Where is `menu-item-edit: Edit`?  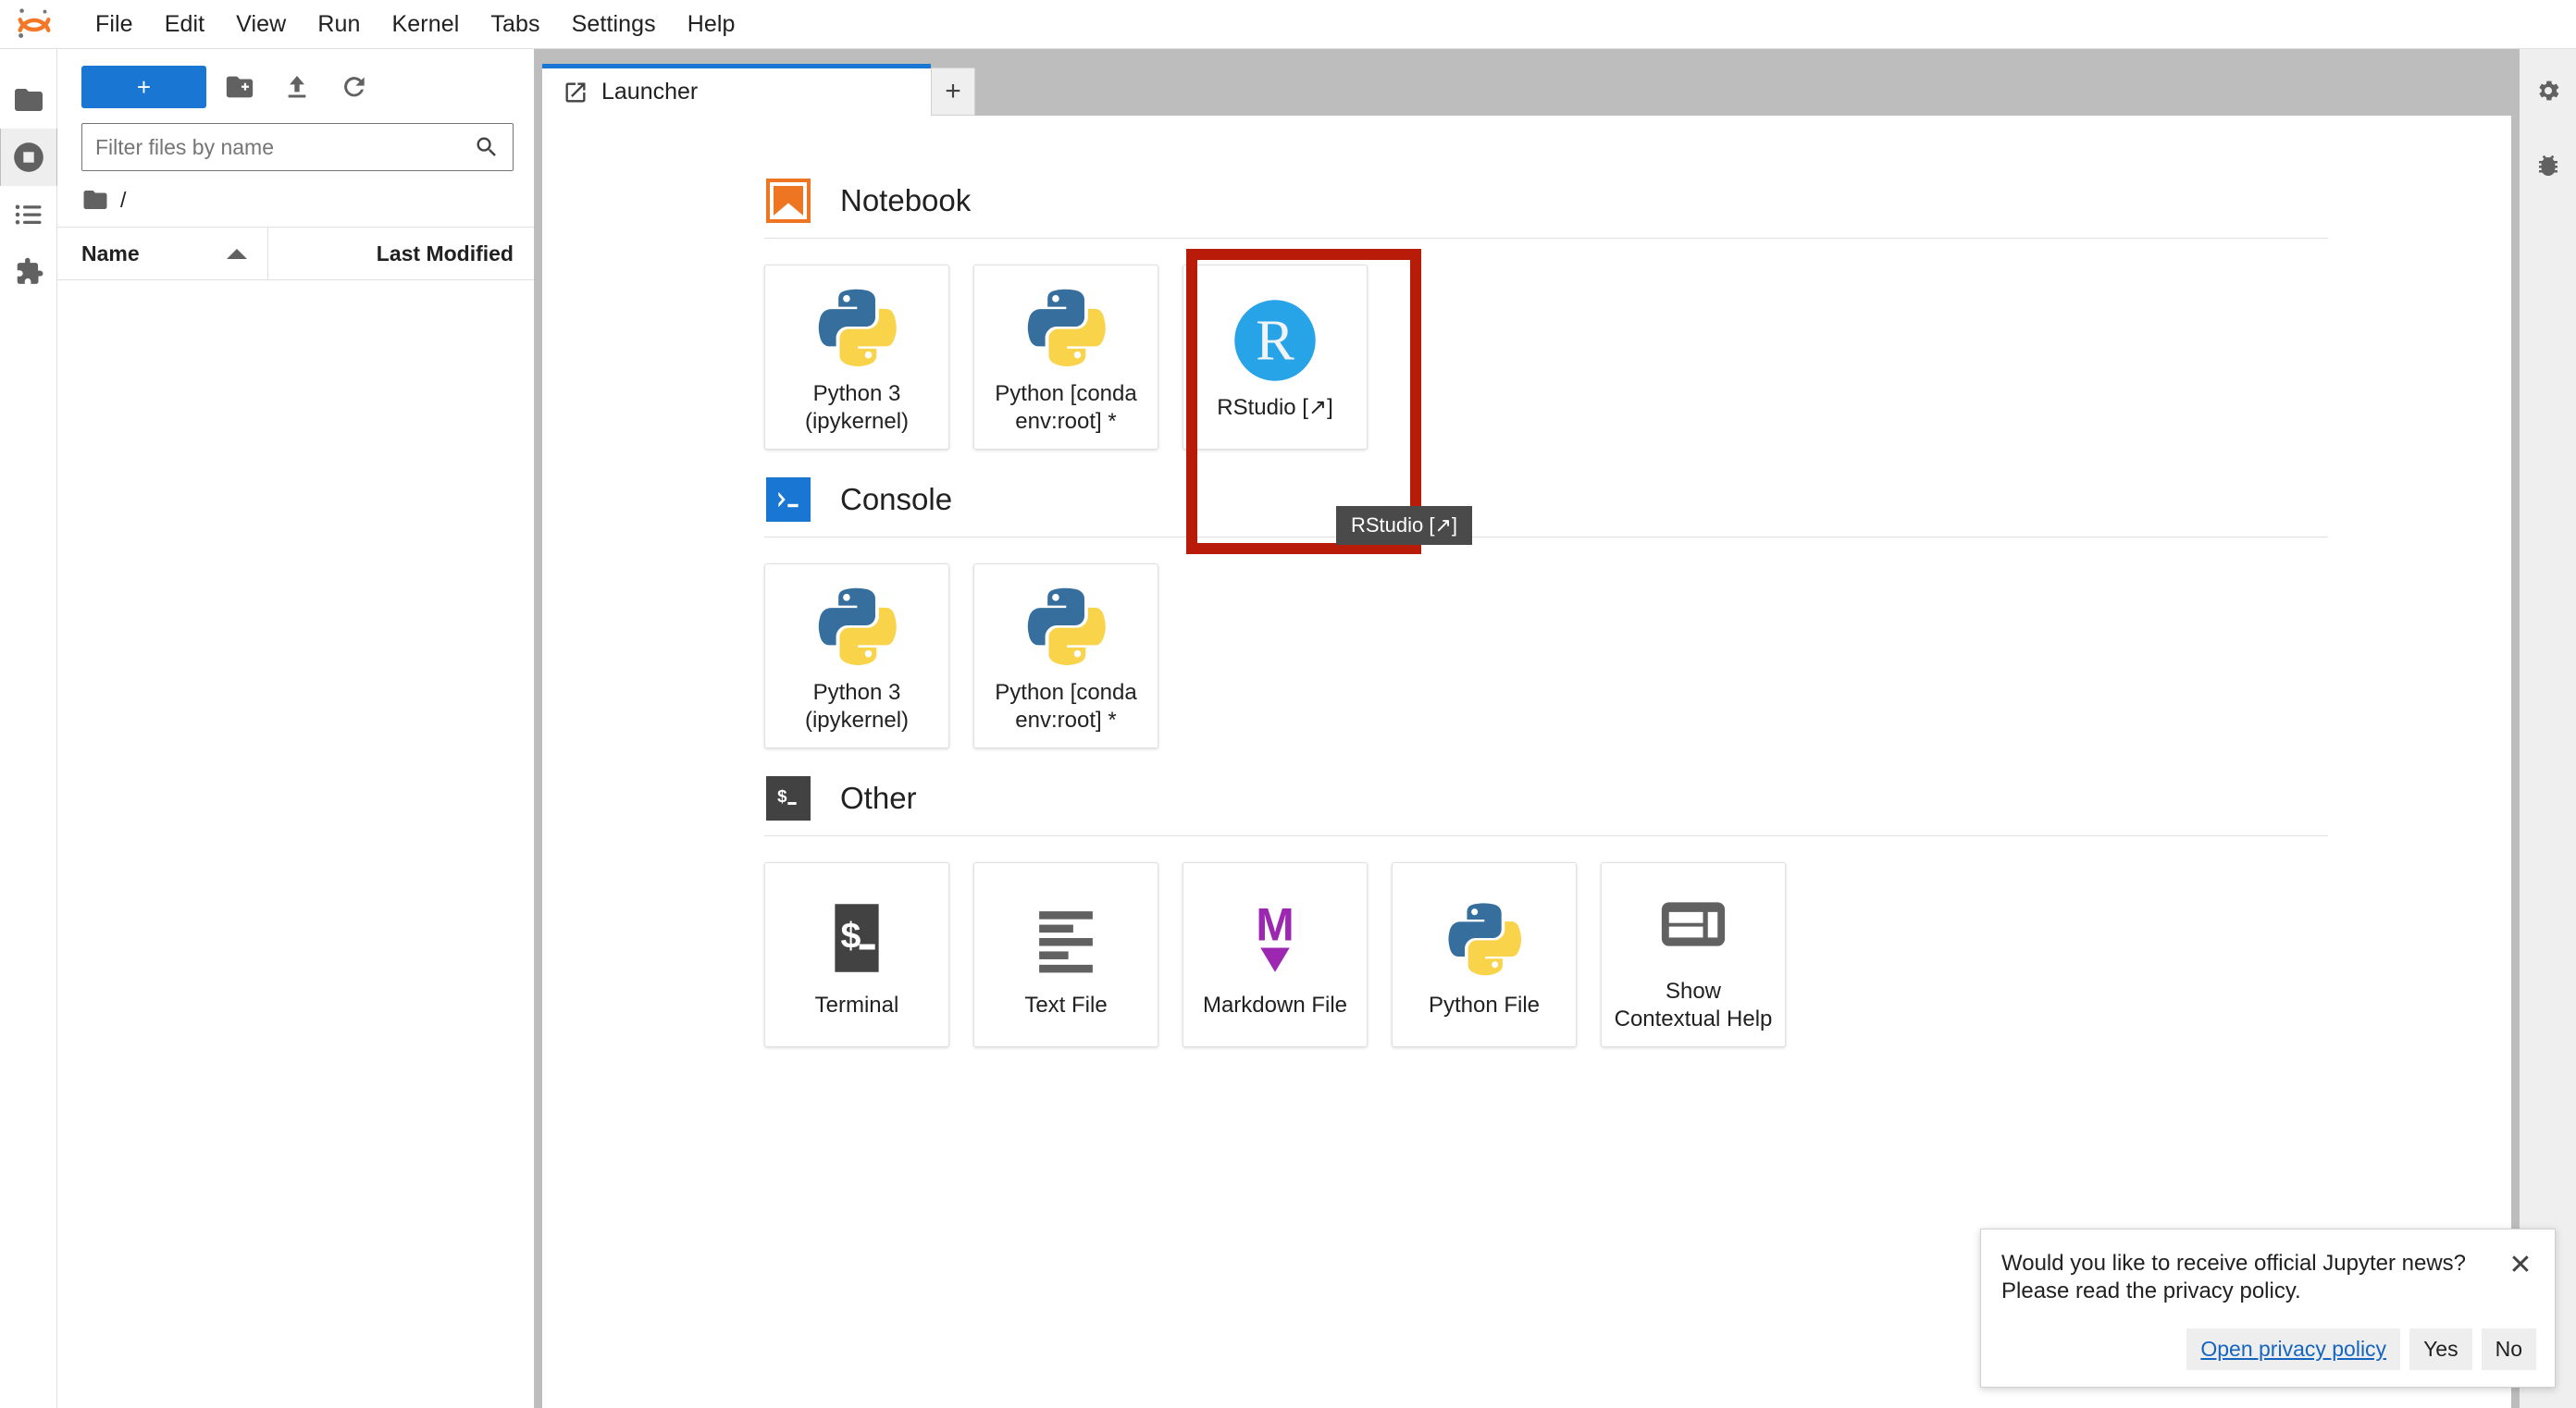 menu-item-edit: Edit is located at coordinates (184, 24).